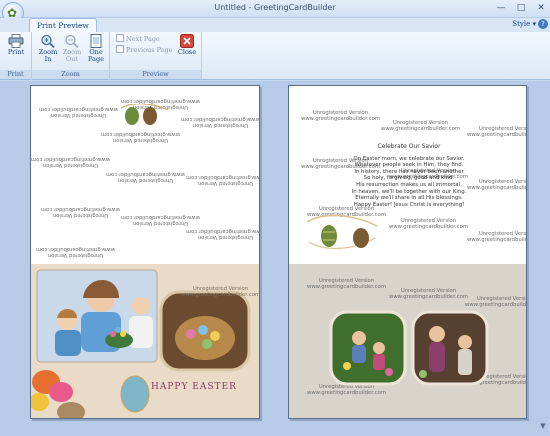 Image resolution: width=550 pixels, height=436 pixels. Describe the element at coordinates (96, 41) in the screenshot. I see `page-icon` at that location.